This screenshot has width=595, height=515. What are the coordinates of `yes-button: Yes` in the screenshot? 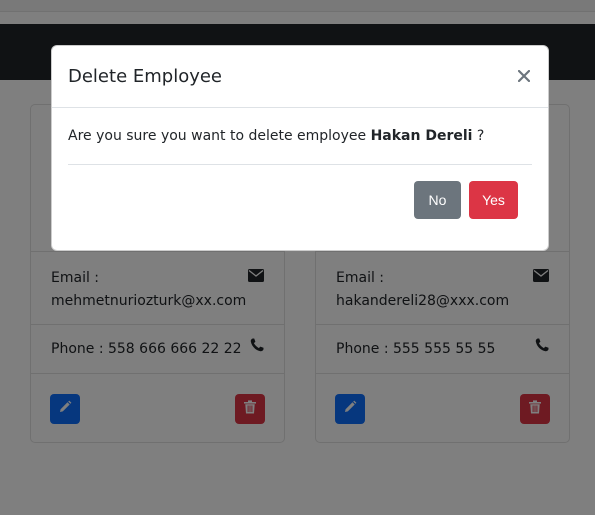 It's located at (493, 200).